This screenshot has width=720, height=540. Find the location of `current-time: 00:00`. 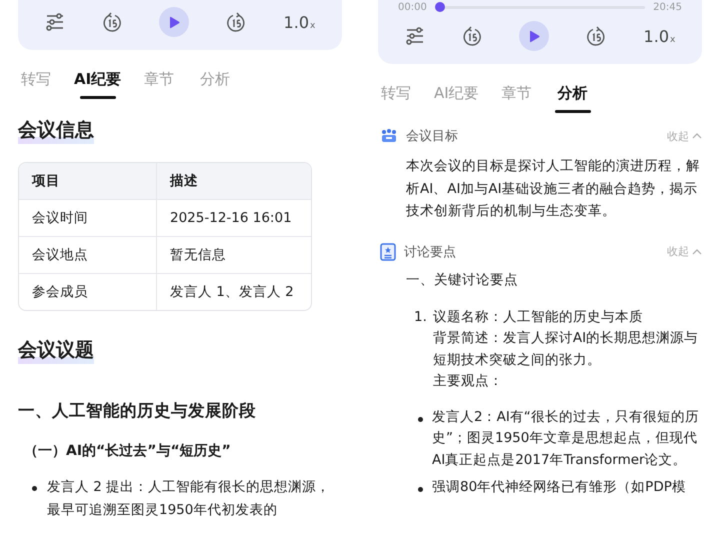

current-time: 00:00 is located at coordinates (412, 7).